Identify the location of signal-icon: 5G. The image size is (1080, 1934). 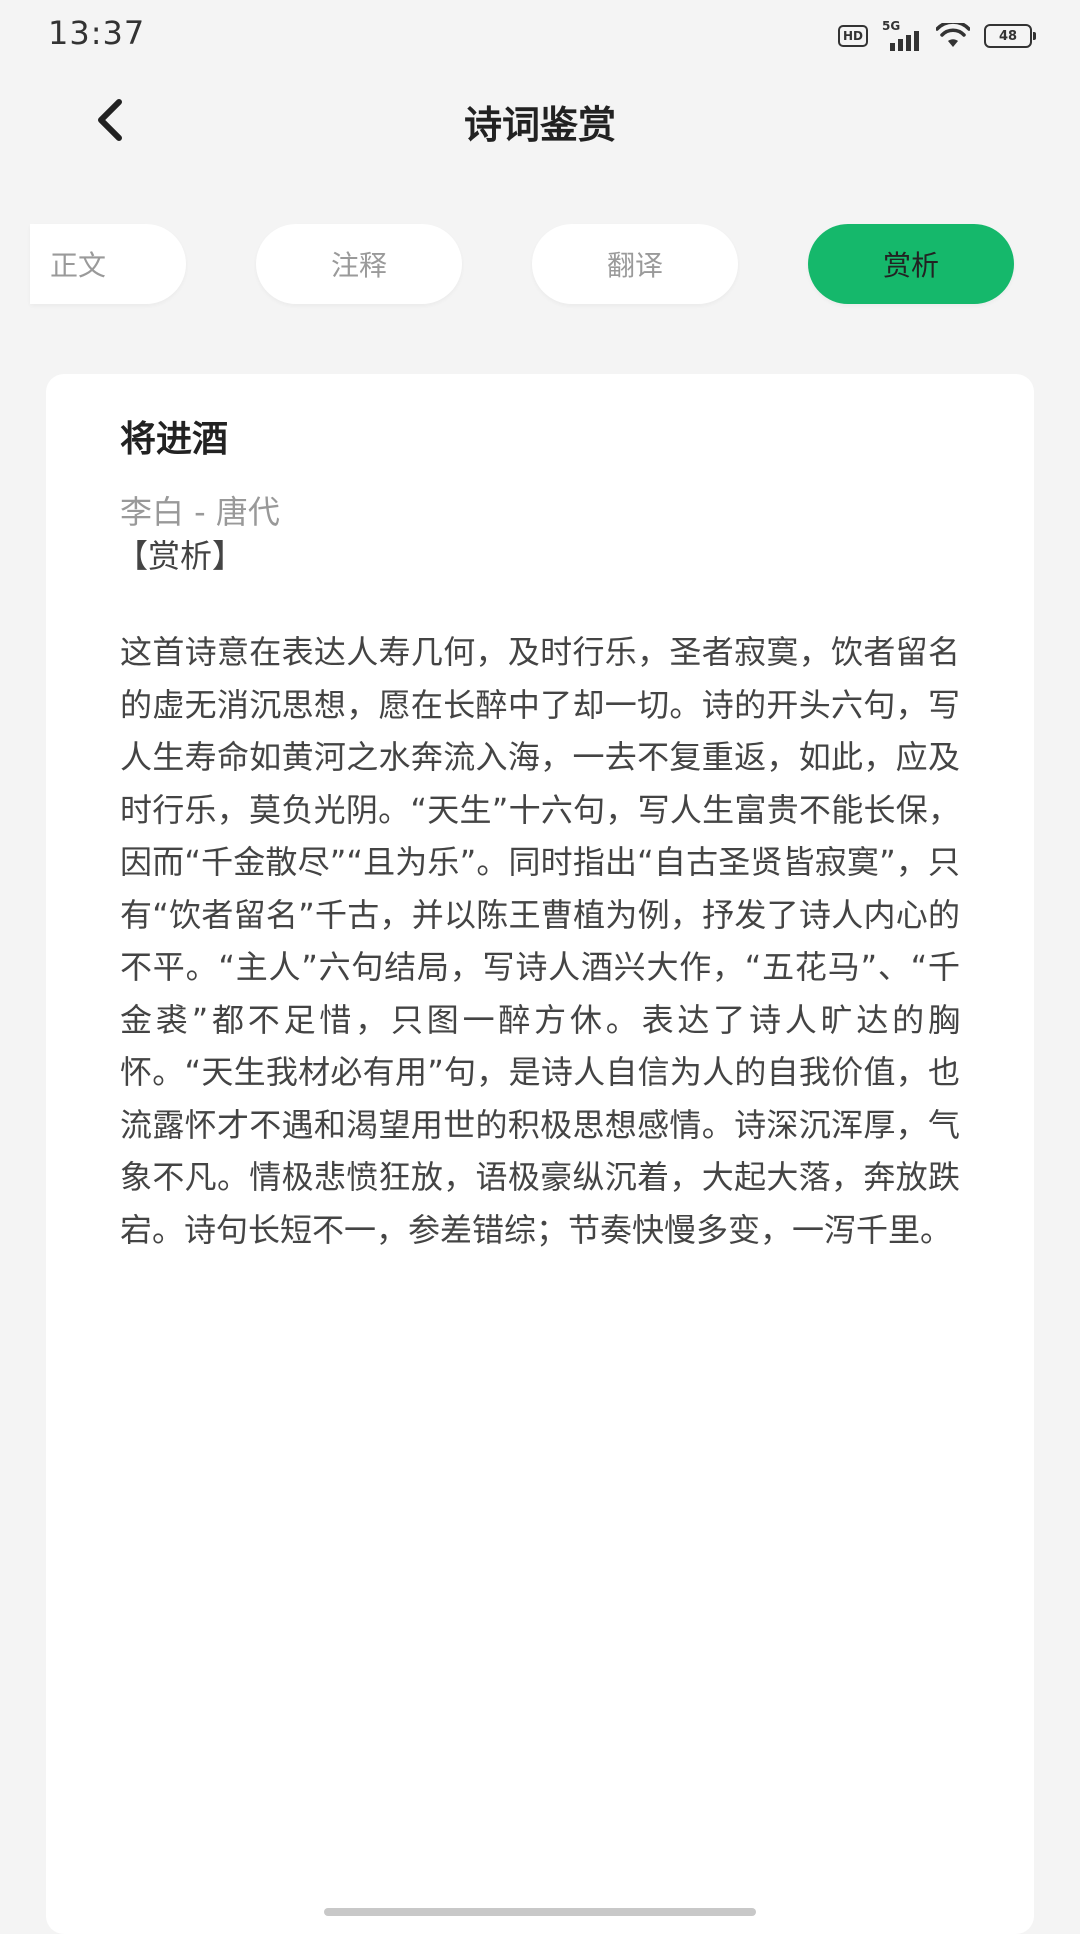
(902, 35).